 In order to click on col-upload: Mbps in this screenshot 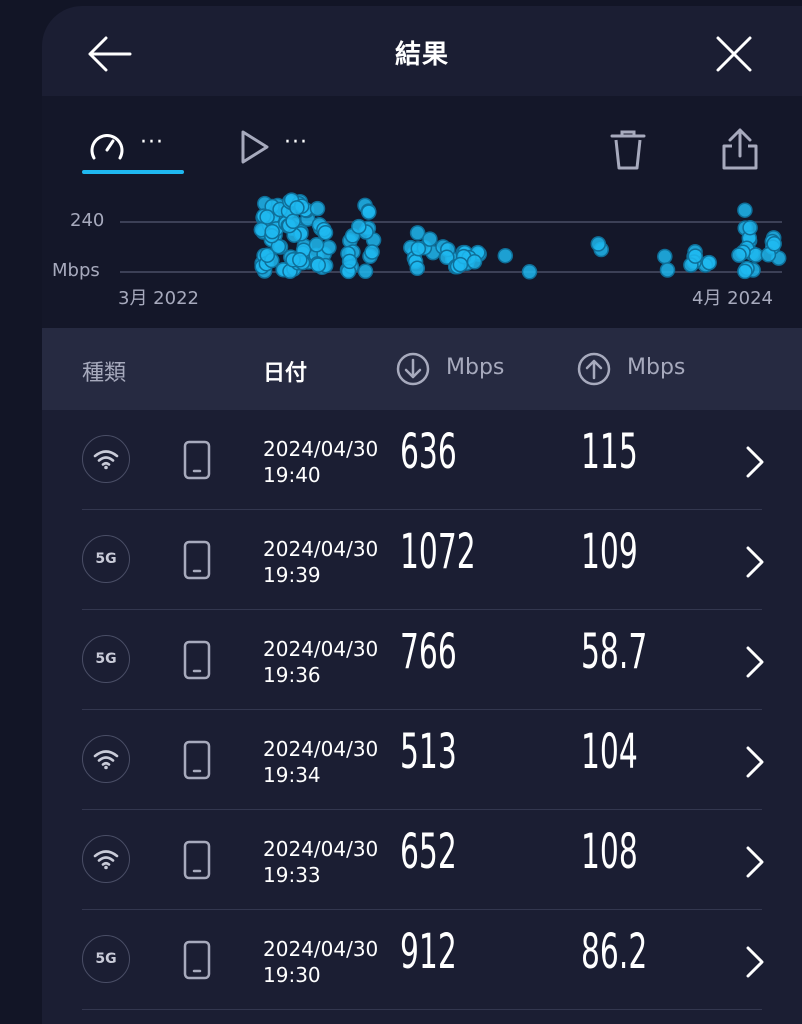, I will do `click(656, 367)`.